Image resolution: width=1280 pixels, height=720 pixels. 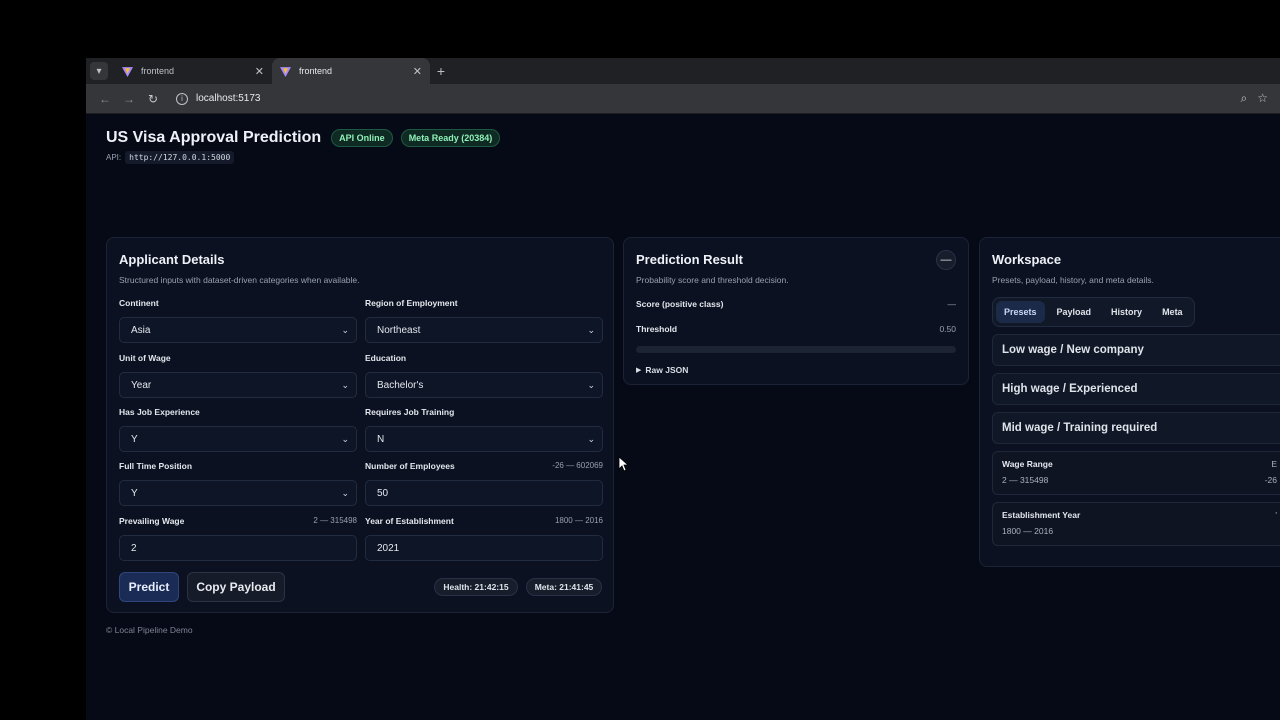 What do you see at coordinates (410, 466) in the screenshot?
I see `field-label: Number of Employees` at bounding box center [410, 466].